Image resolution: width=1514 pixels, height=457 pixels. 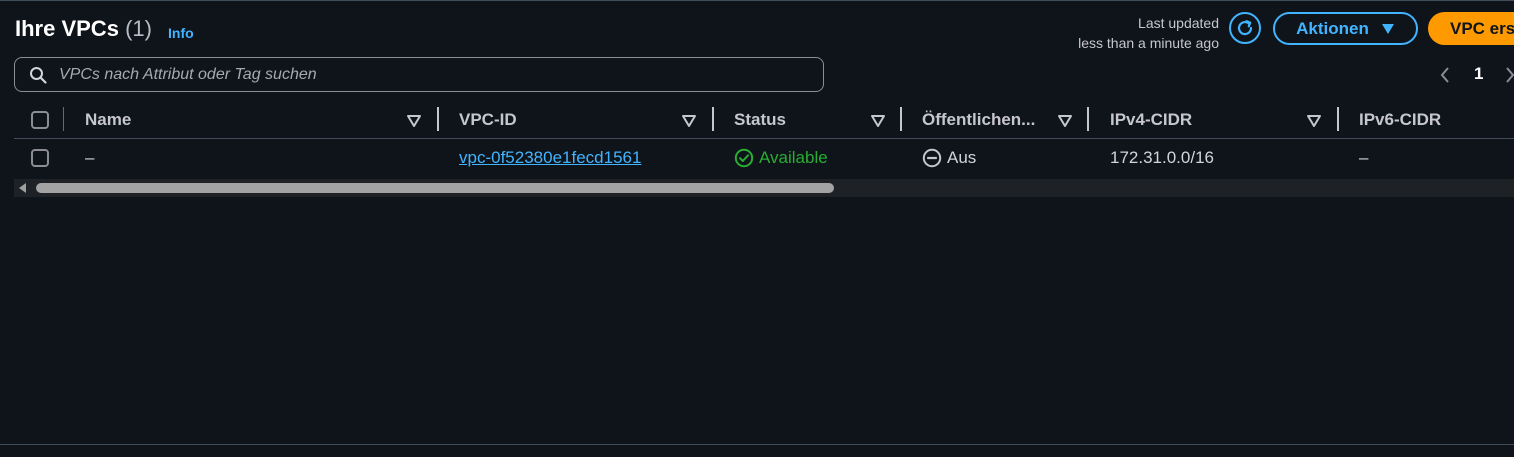 I want to click on scroll-left-arrow-icon, so click(x=22, y=188).